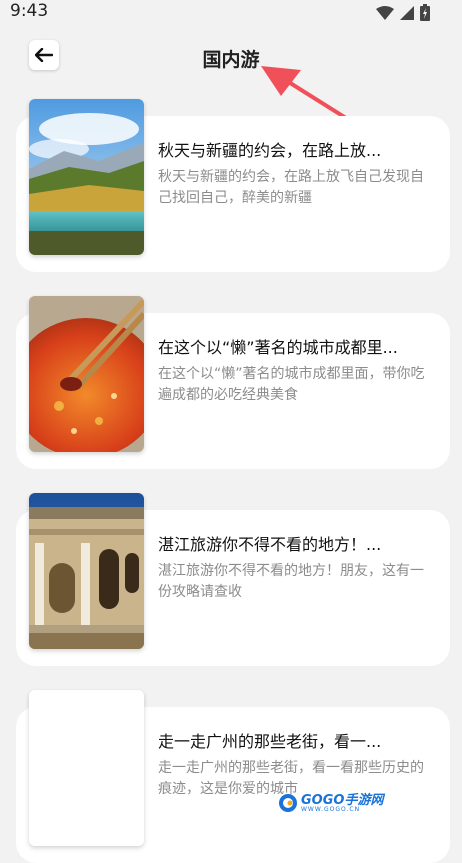 The height and width of the screenshot is (863, 462). What do you see at coordinates (291, 384) in the screenshot?
I see `article-description: 在这个以“懒”著名的城市成都里面，带你吃遍成都的必吃经典美食` at bounding box center [291, 384].